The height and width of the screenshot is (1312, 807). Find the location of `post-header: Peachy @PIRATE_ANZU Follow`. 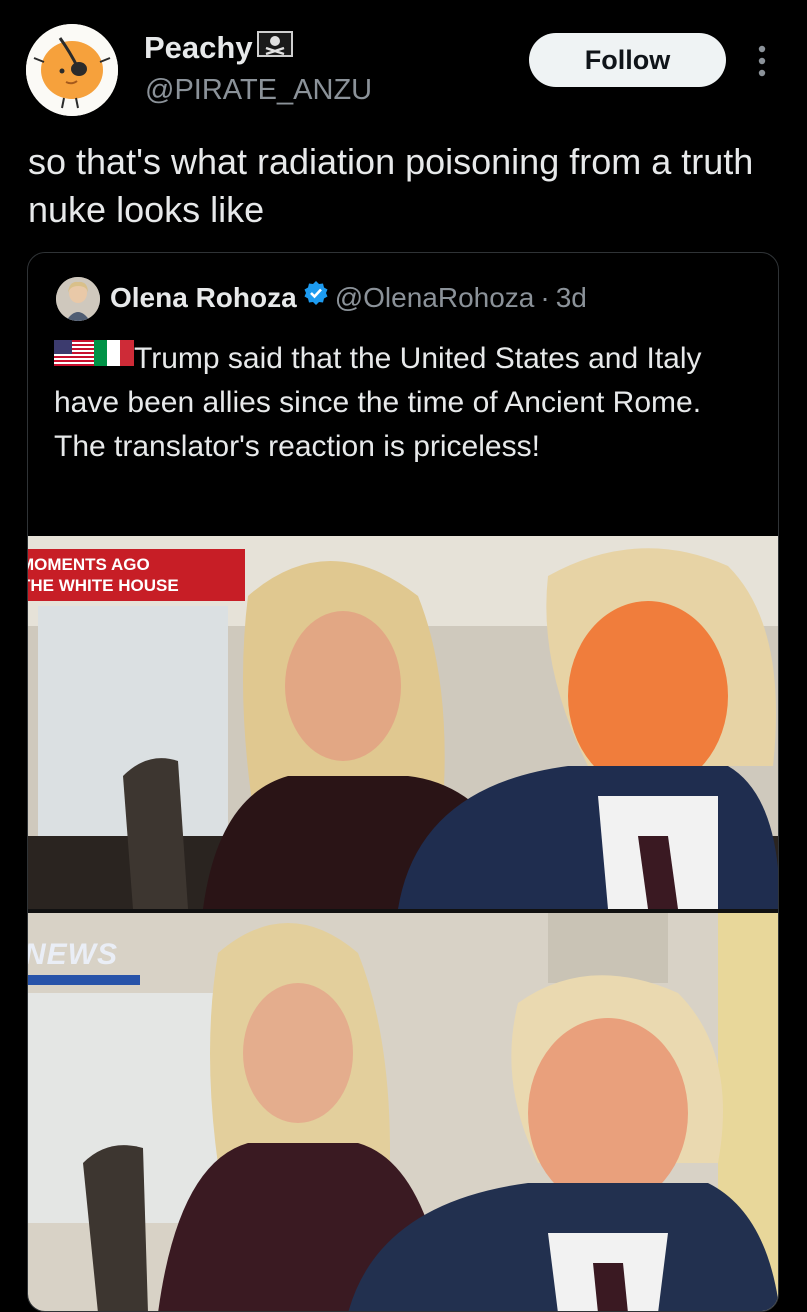

post-header: Peachy @PIRATE_ANZU Follow is located at coordinates (403, 65).